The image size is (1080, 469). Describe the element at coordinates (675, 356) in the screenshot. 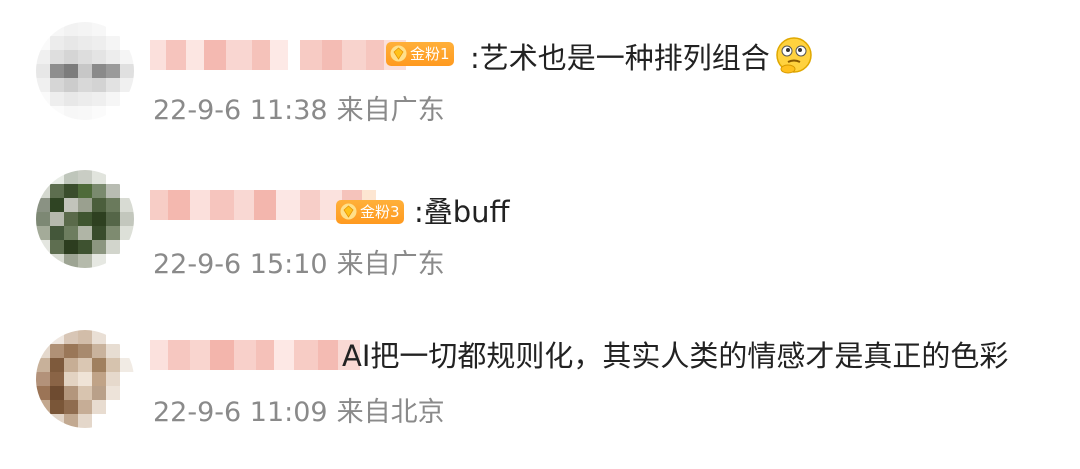

I see `comment-text: AI把一切都规则化，其实人类的情感才是真正的色彩` at that location.